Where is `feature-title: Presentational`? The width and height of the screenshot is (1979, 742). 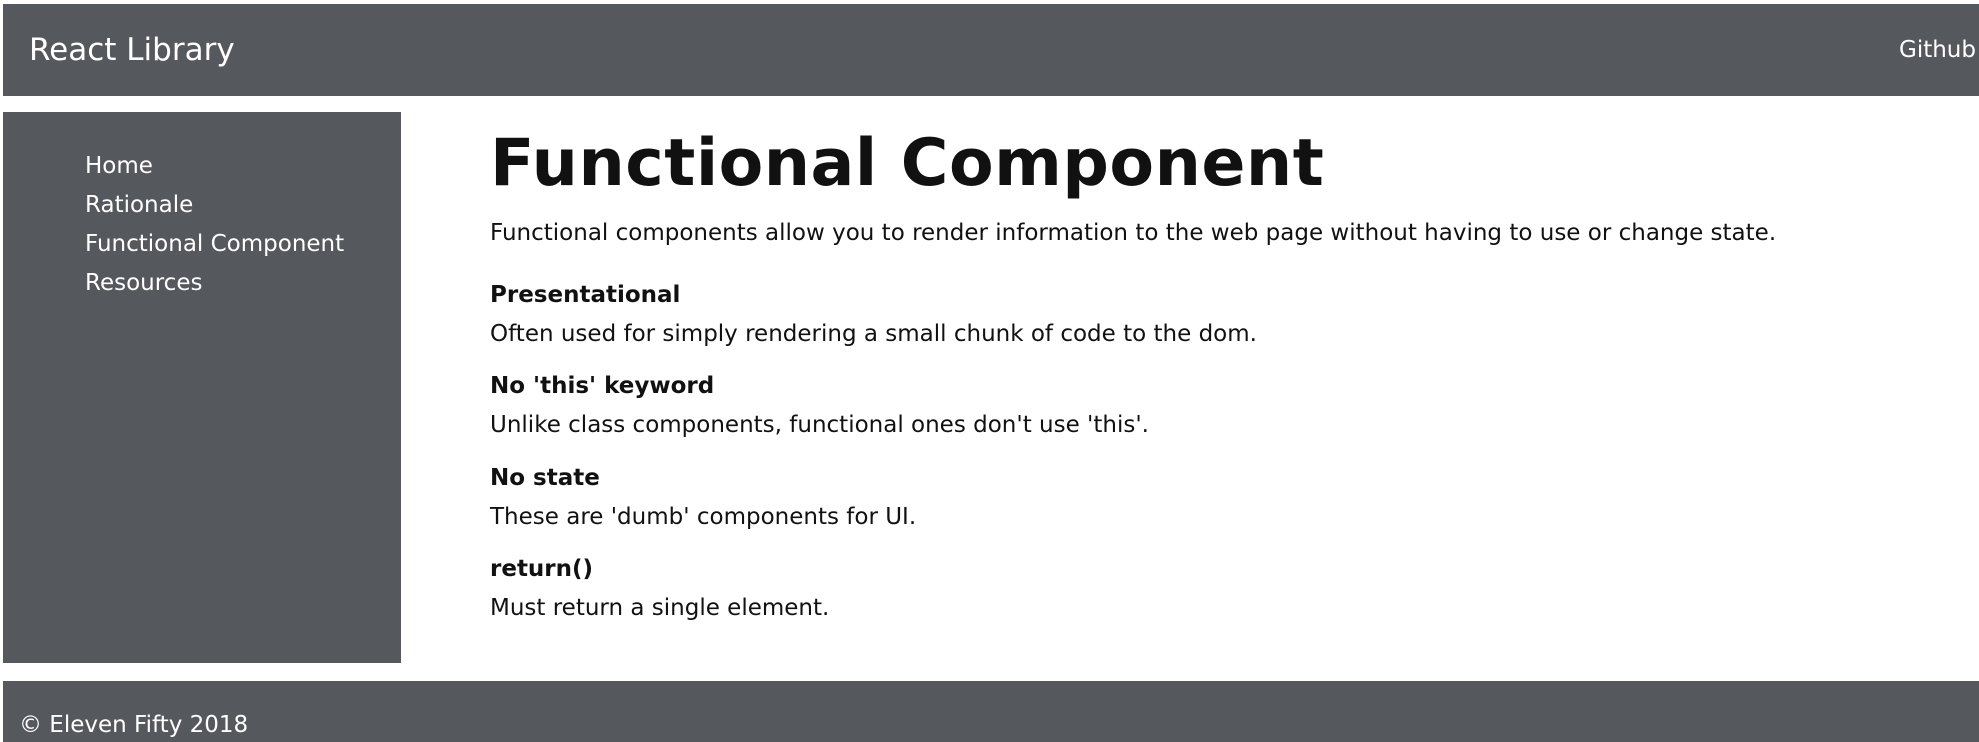
feature-title: Presentational is located at coordinates (585, 295).